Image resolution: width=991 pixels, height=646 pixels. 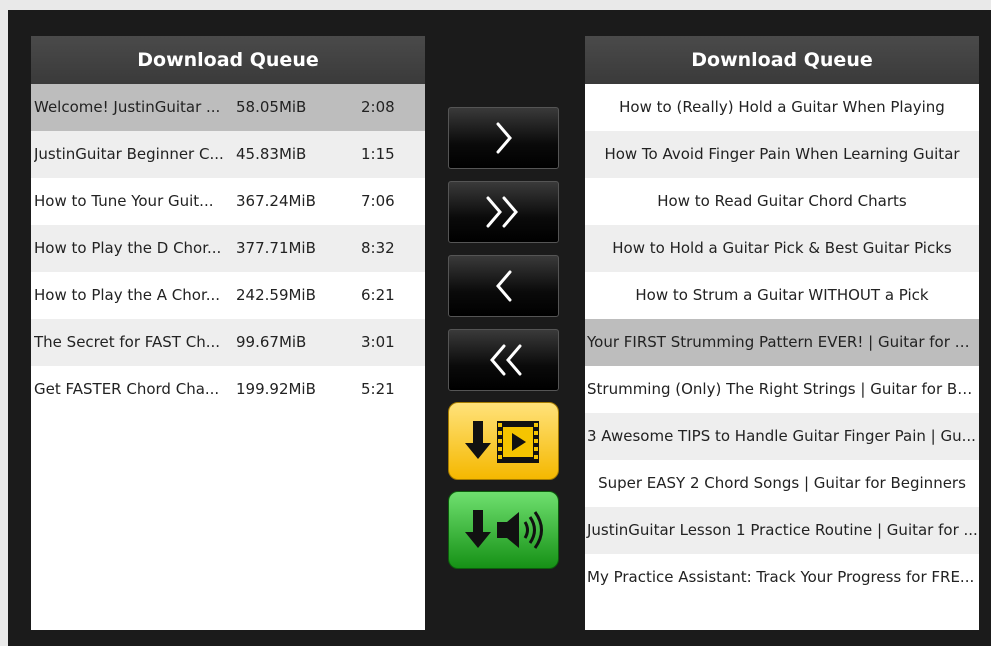 I want to click on download-audio-icon, so click(x=503, y=529).